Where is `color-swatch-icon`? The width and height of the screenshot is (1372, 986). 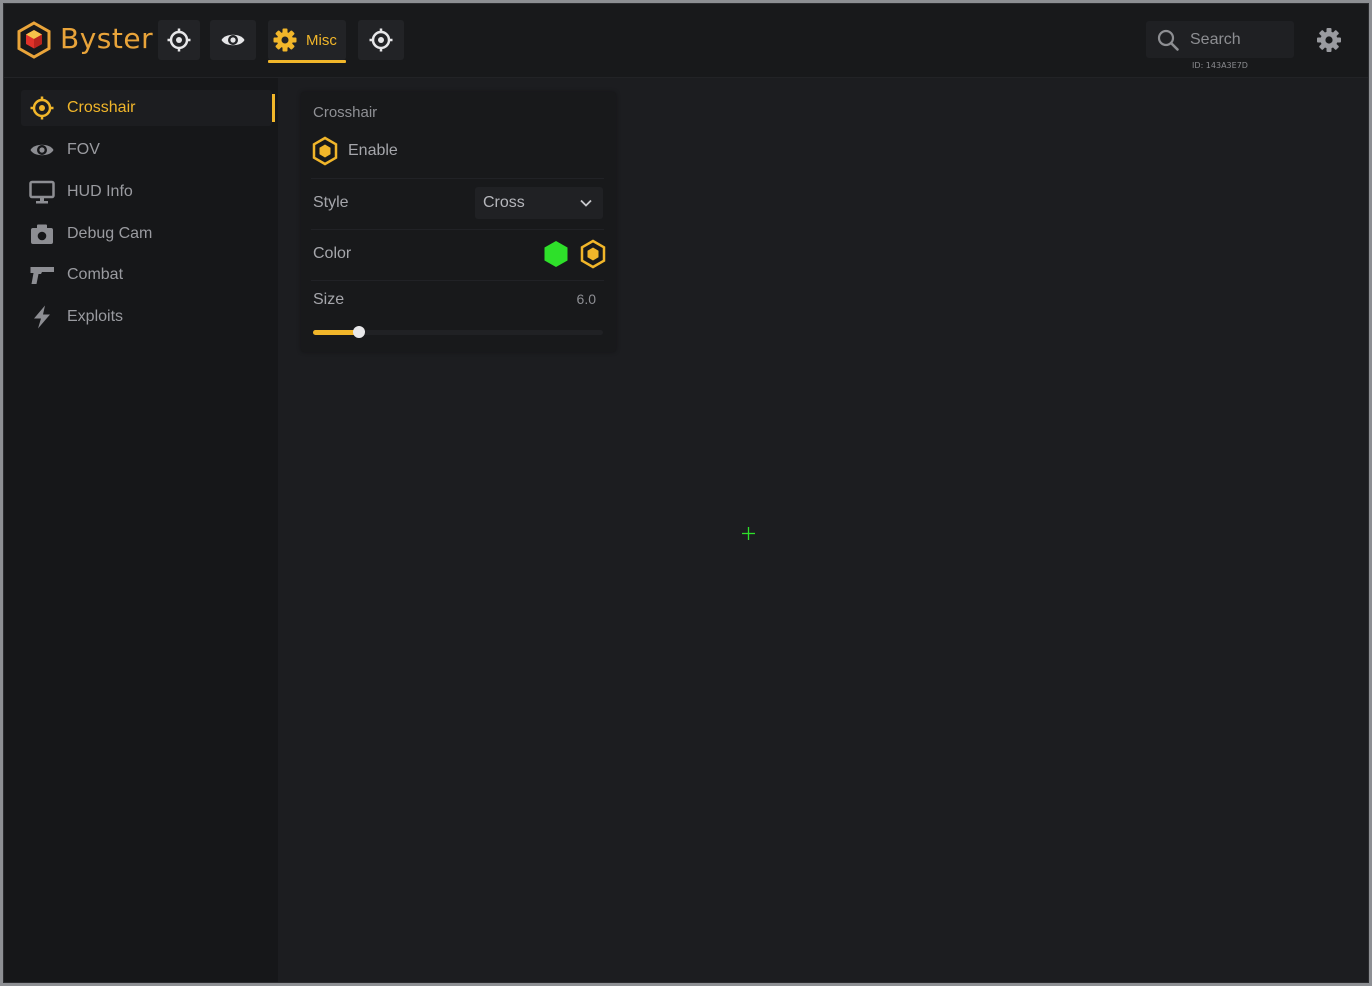
color-swatch-icon is located at coordinates (556, 254).